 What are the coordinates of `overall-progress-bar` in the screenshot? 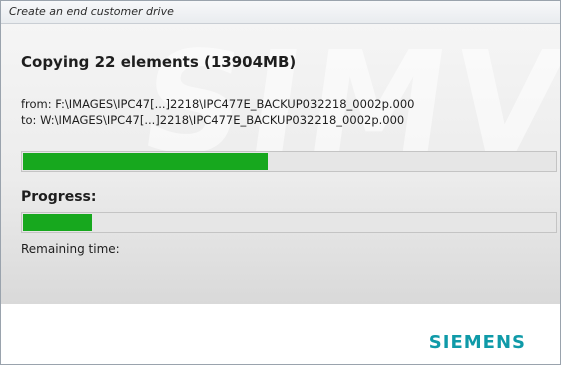 It's located at (289, 222).